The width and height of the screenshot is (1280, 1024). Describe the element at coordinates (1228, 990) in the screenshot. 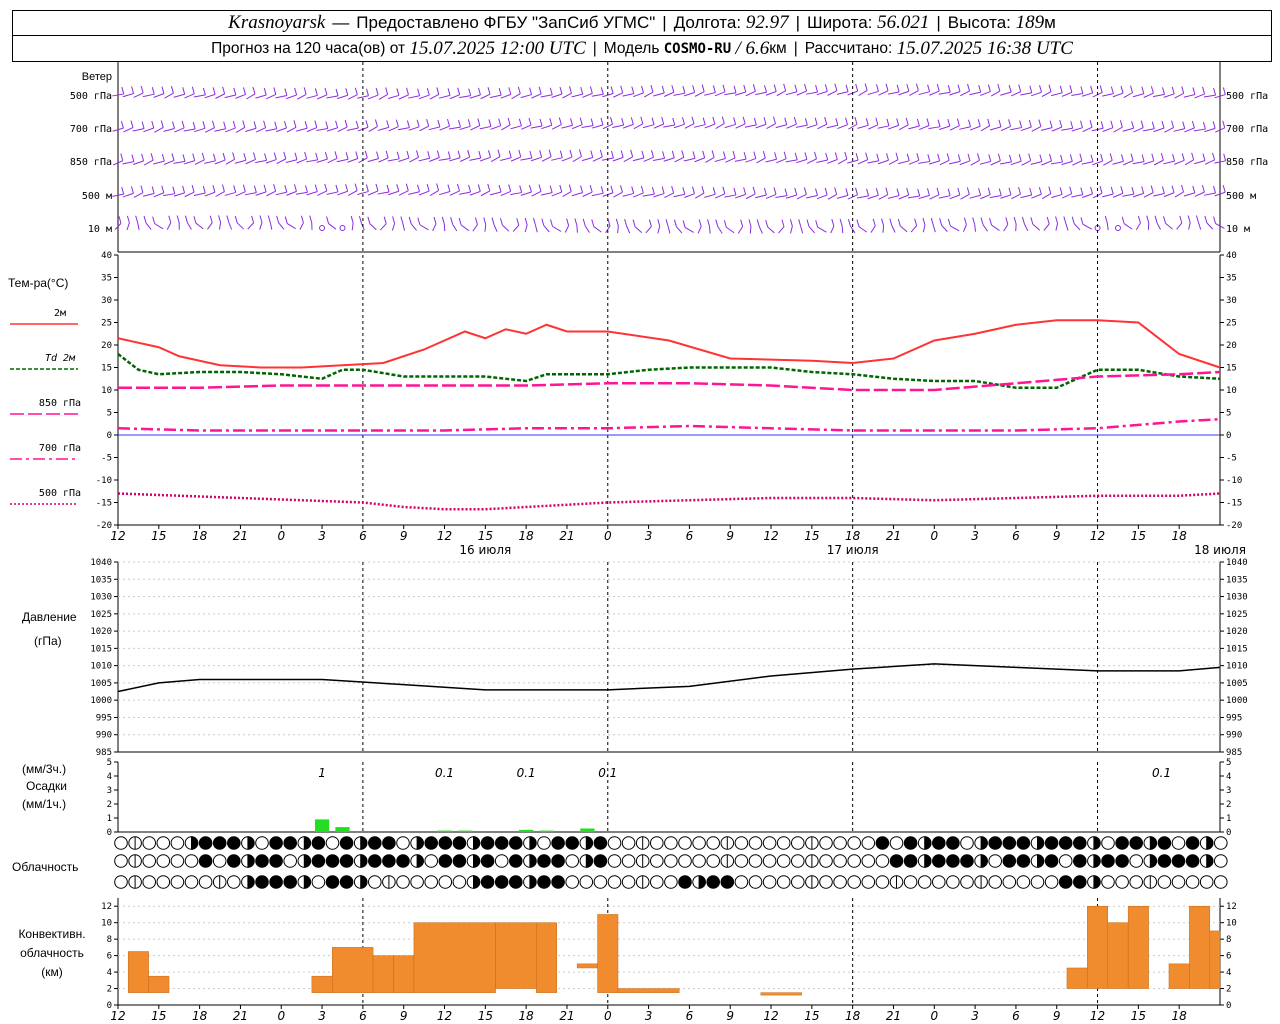

I see `conv-tick-label-right: 2` at that location.